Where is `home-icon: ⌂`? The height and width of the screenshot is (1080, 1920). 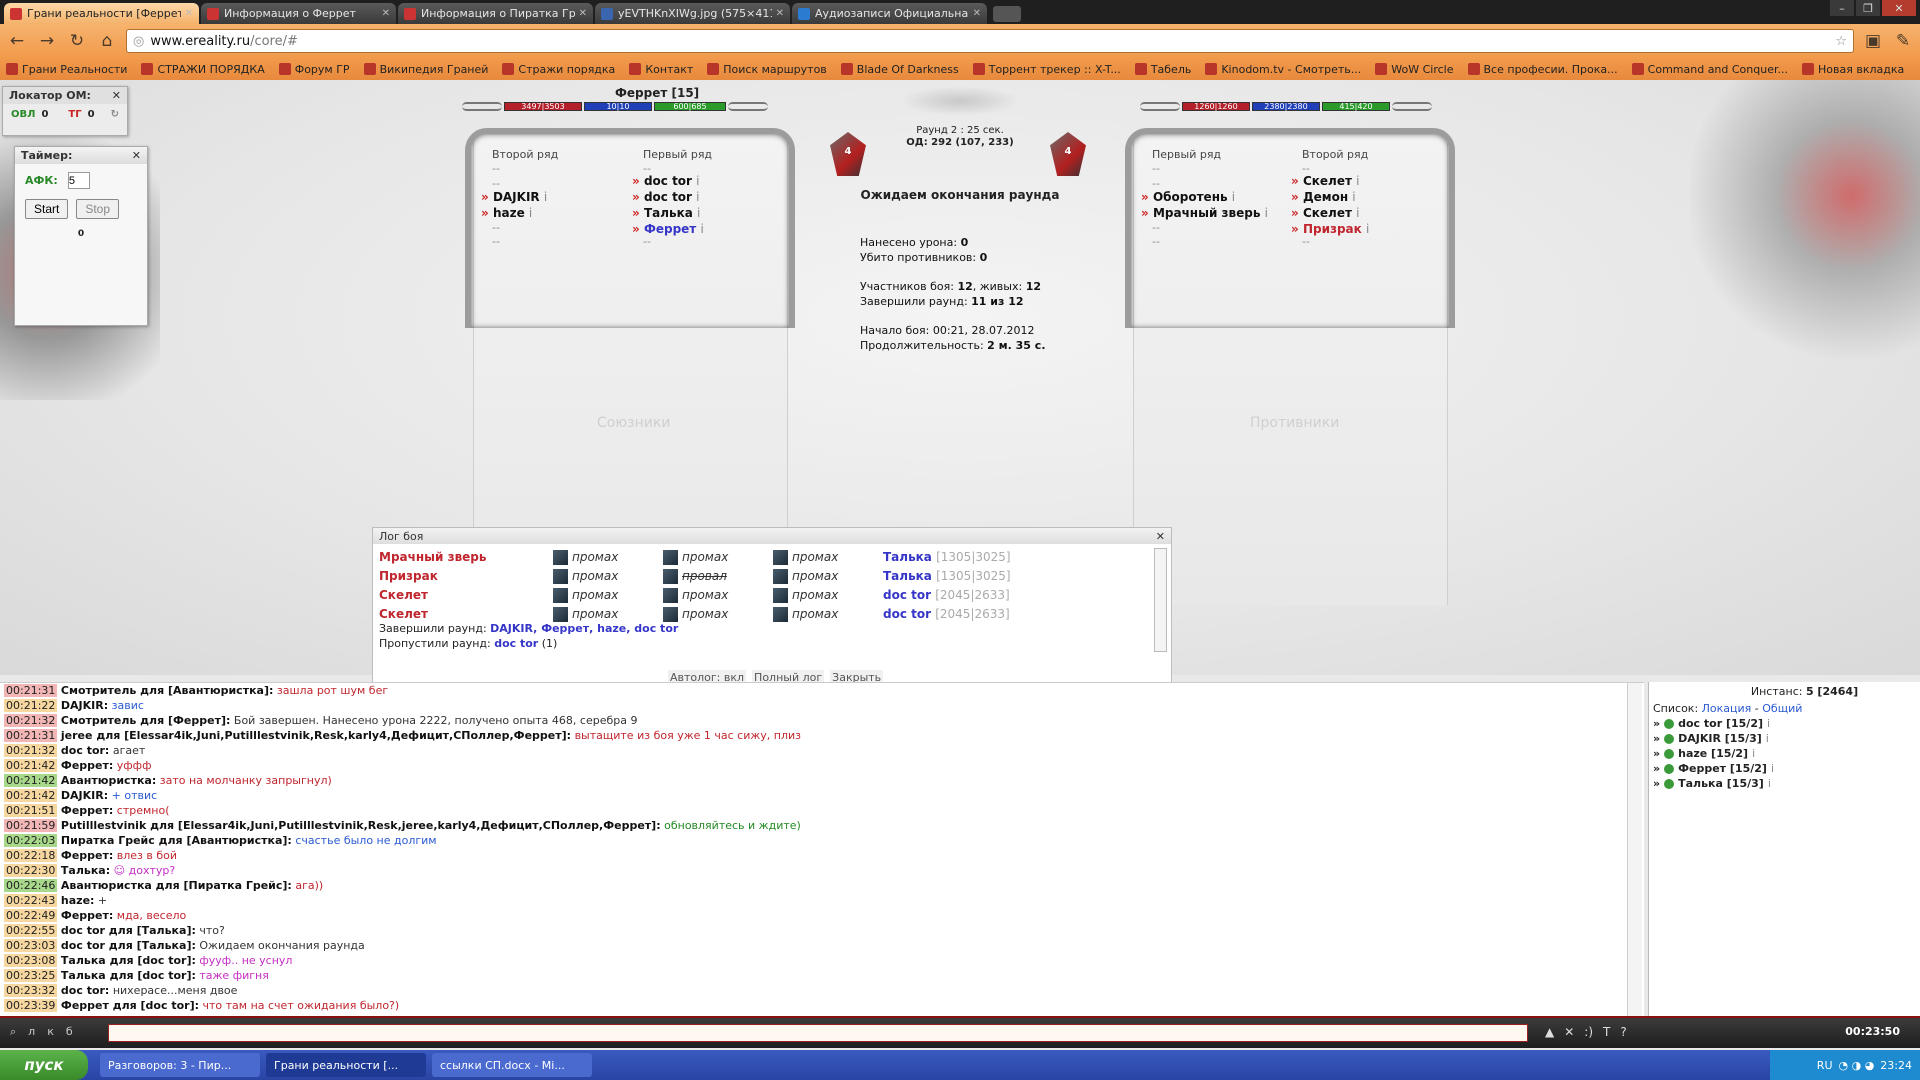 home-icon: ⌂ is located at coordinates (107, 41).